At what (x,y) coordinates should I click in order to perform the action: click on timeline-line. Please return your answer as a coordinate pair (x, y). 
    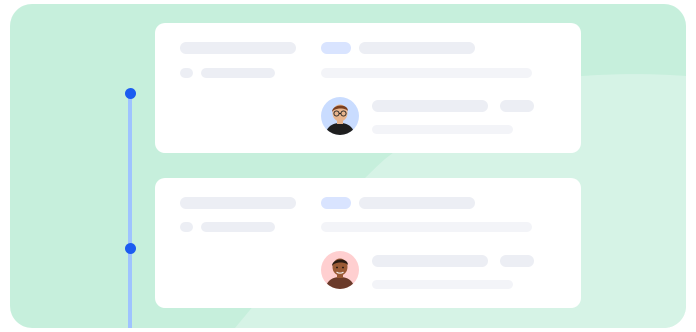
    Looking at the image, I should click on (130, 210).